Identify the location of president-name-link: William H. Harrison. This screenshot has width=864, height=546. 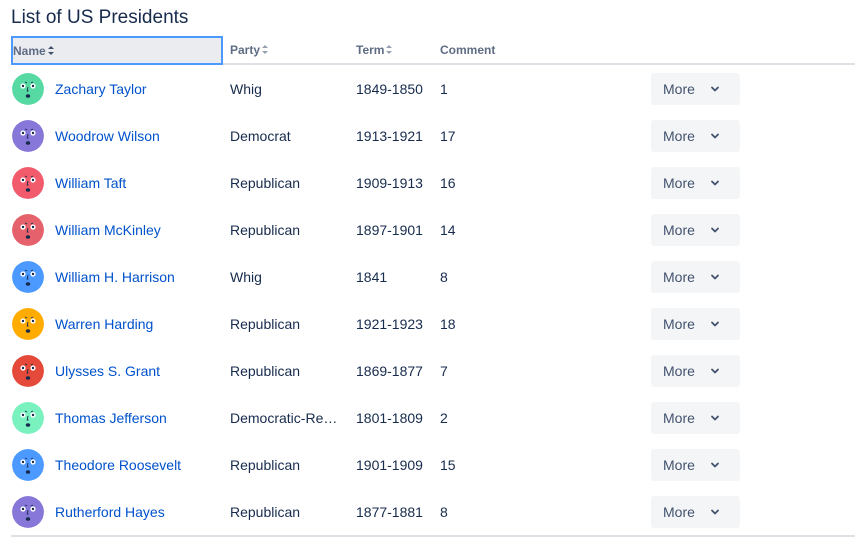
(115, 277).